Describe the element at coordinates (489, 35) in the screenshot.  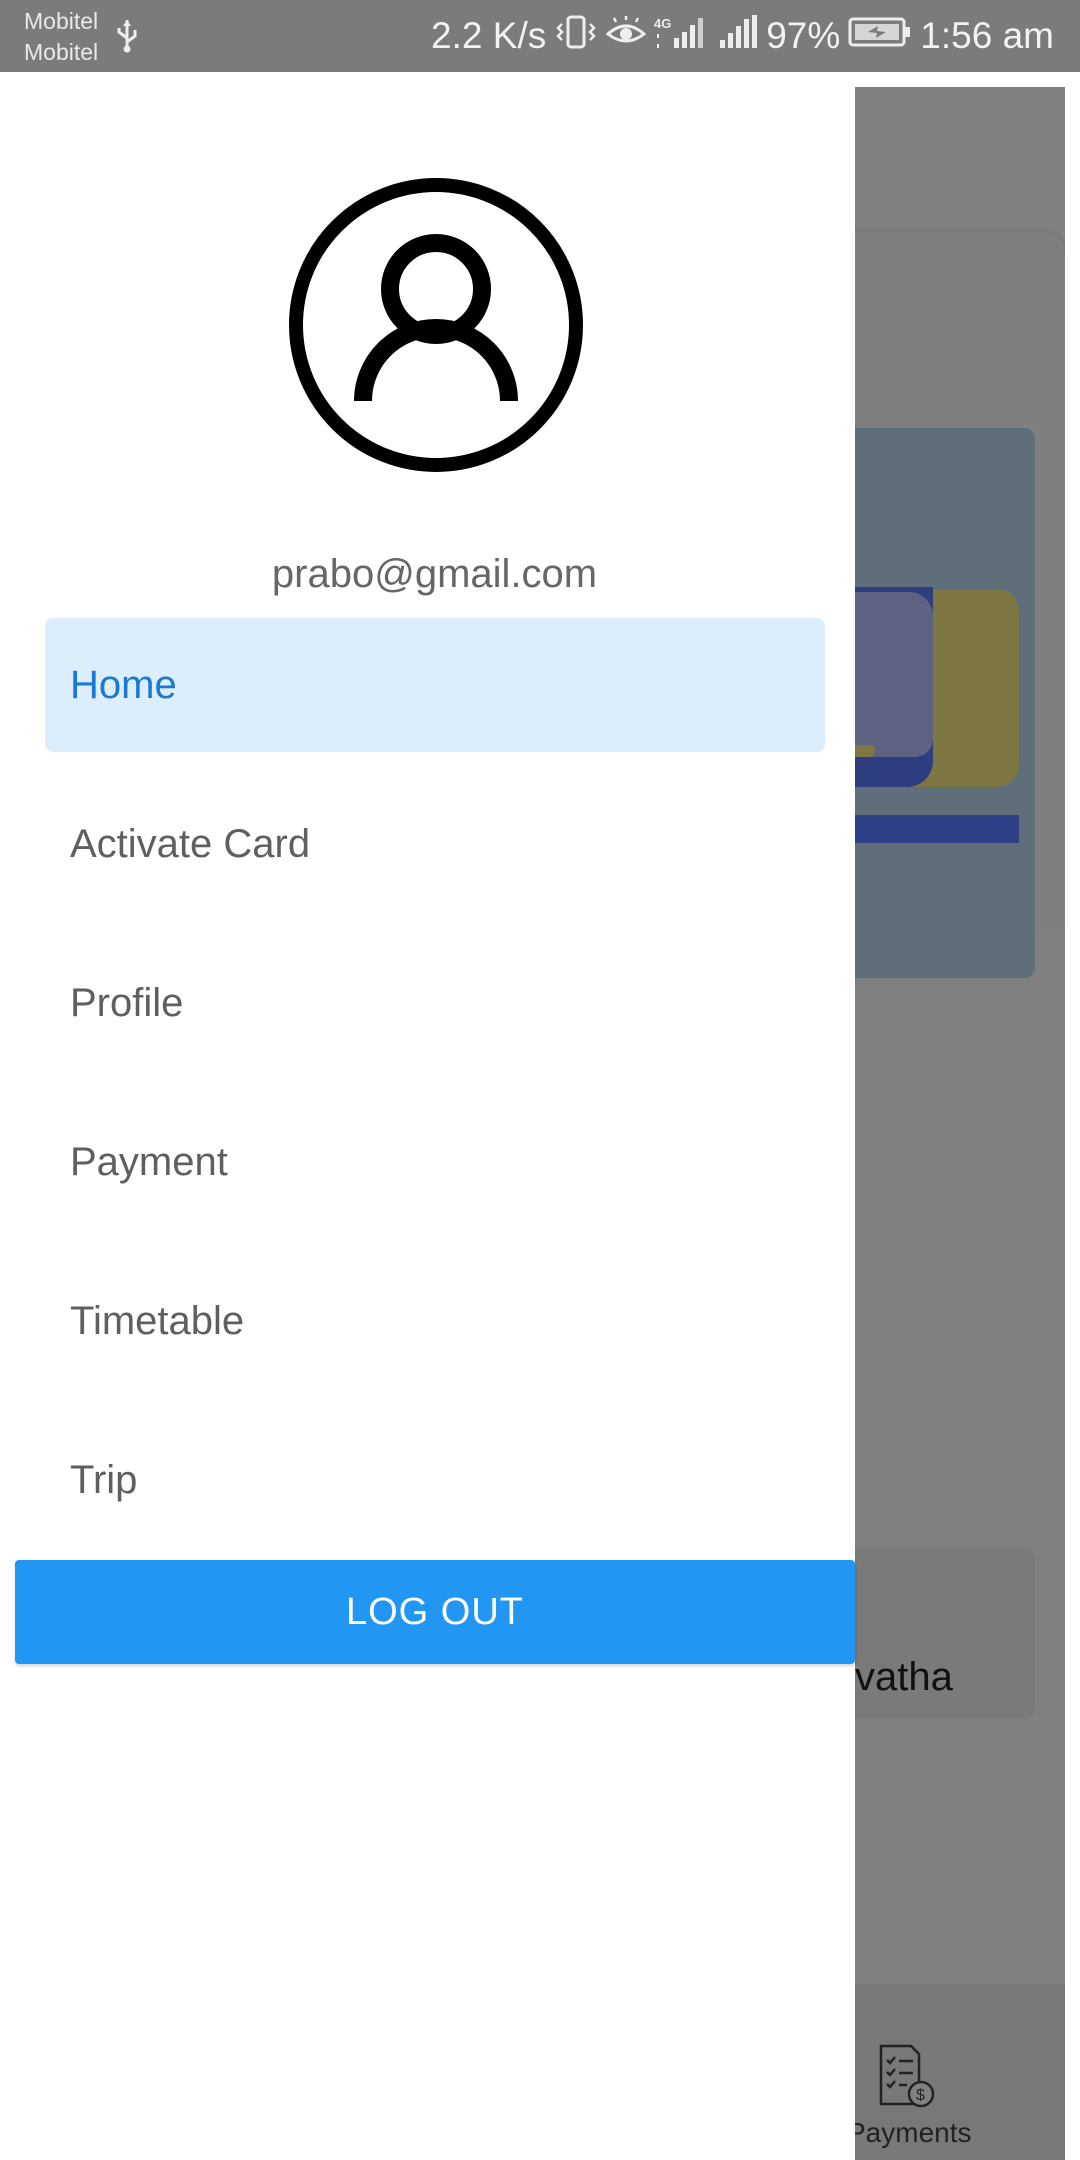
I see `net-speed: 2.2 K/s` at that location.